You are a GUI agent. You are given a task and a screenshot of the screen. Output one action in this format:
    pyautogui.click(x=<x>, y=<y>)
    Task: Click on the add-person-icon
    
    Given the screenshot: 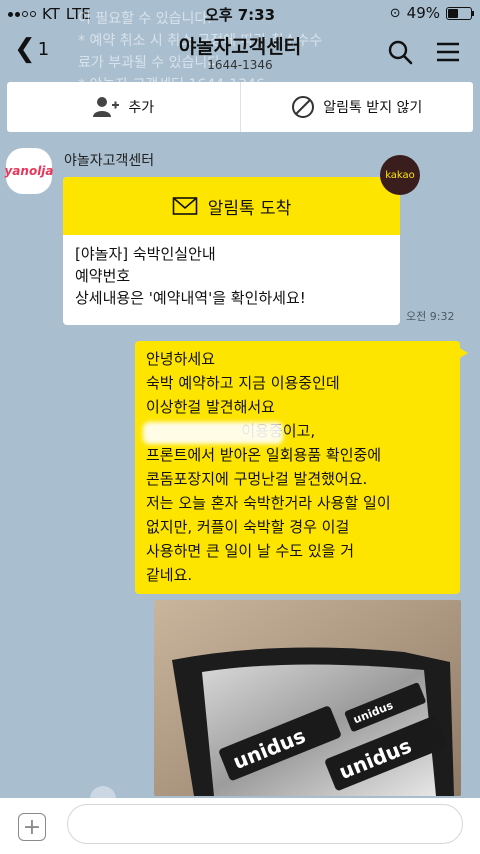 What is the action you would take?
    pyautogui.click(x=106, y=107)
    